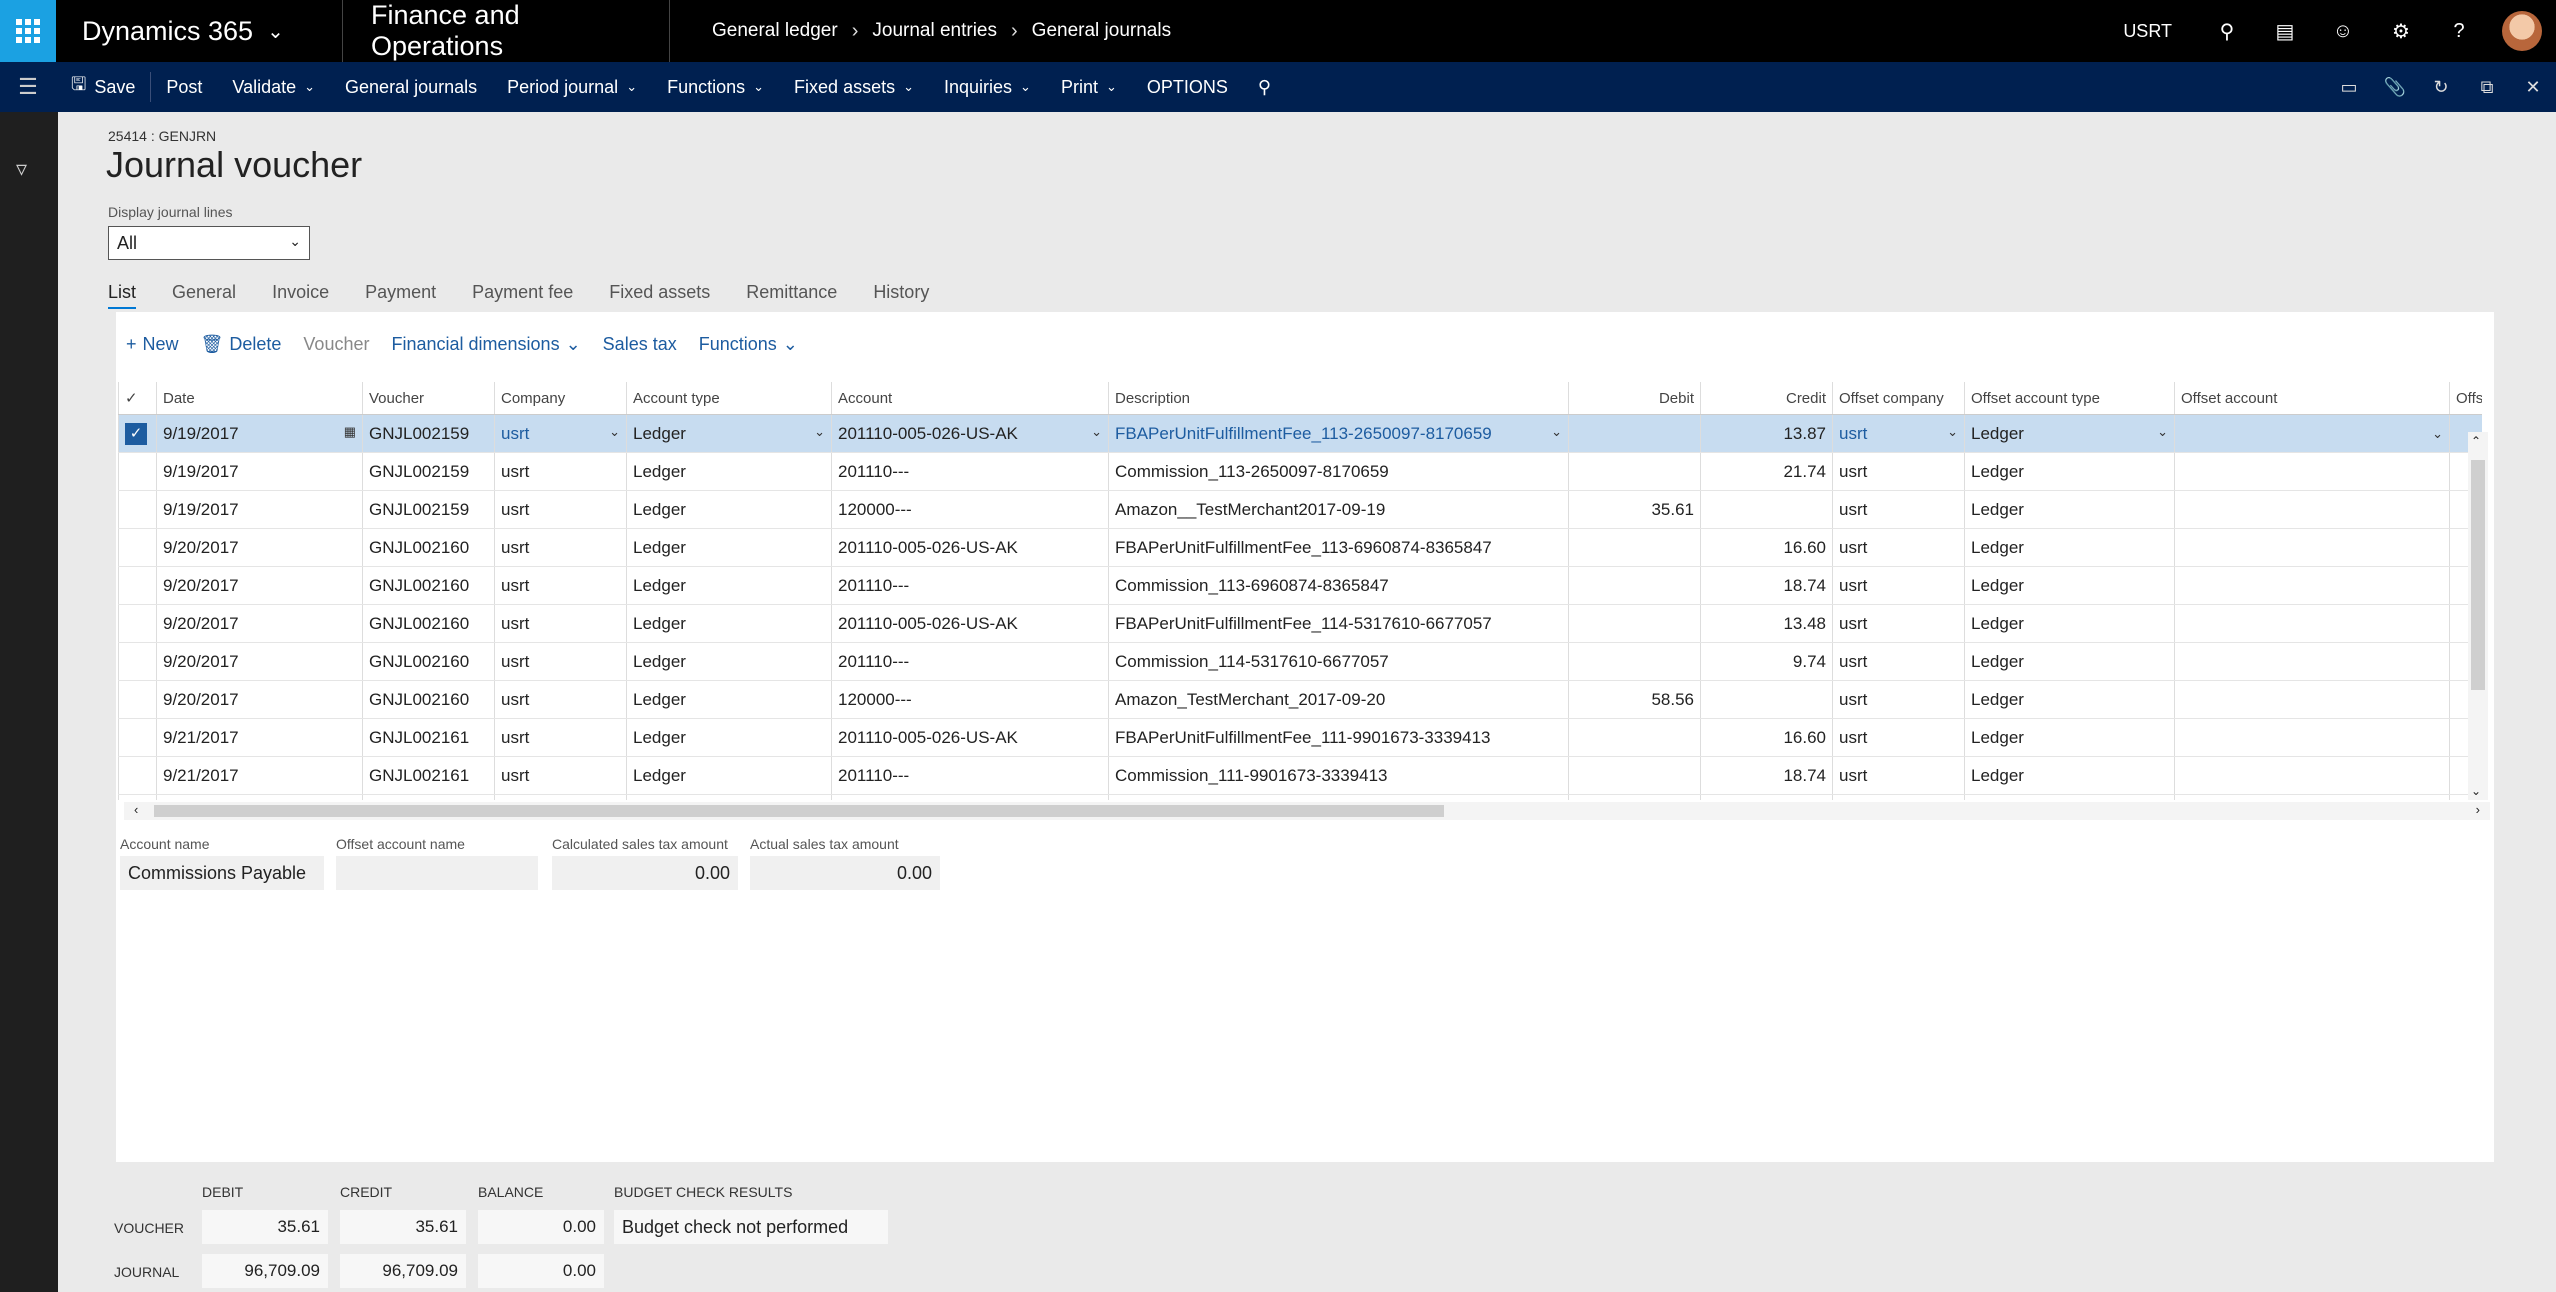 This screenshot has height=1292, width=2556. What do you see at coordinates (209, 243) in the screenshot?
I see `display-lines-select: All ⌄` at bounding box center [209, 243].